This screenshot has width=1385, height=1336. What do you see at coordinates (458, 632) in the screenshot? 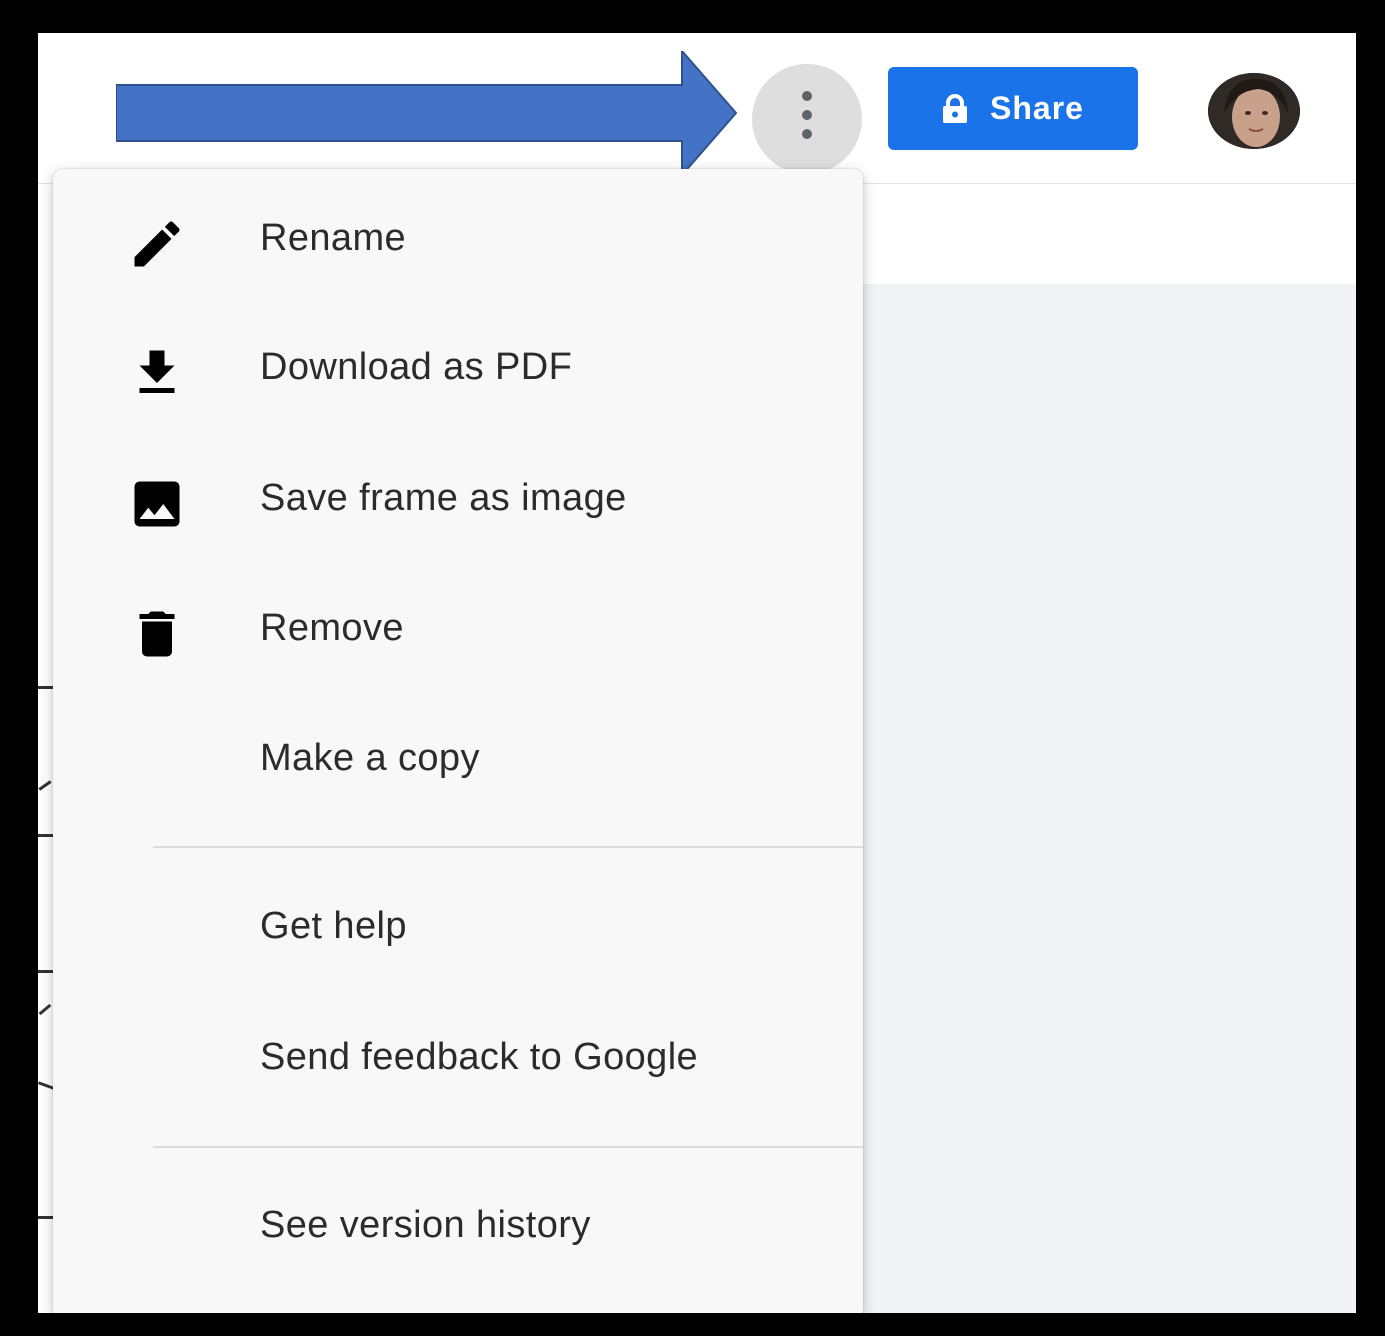
I see `menu-item-remove: Remove` at bounding box center [458, 632].